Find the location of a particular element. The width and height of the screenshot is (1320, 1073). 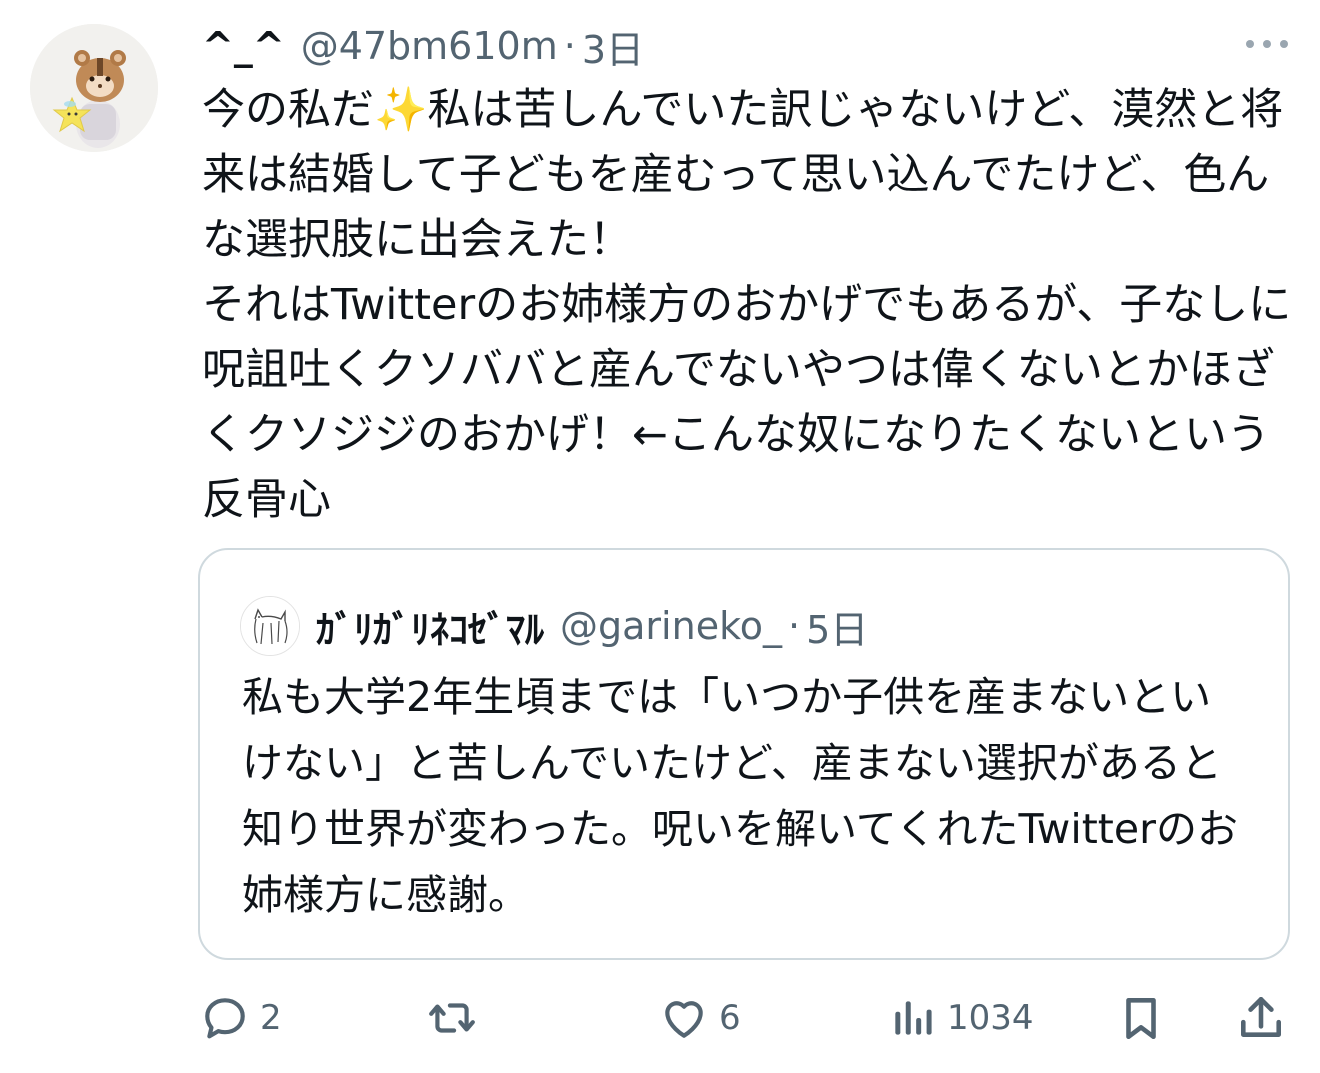

avatar is located at coordinates (94, 88).